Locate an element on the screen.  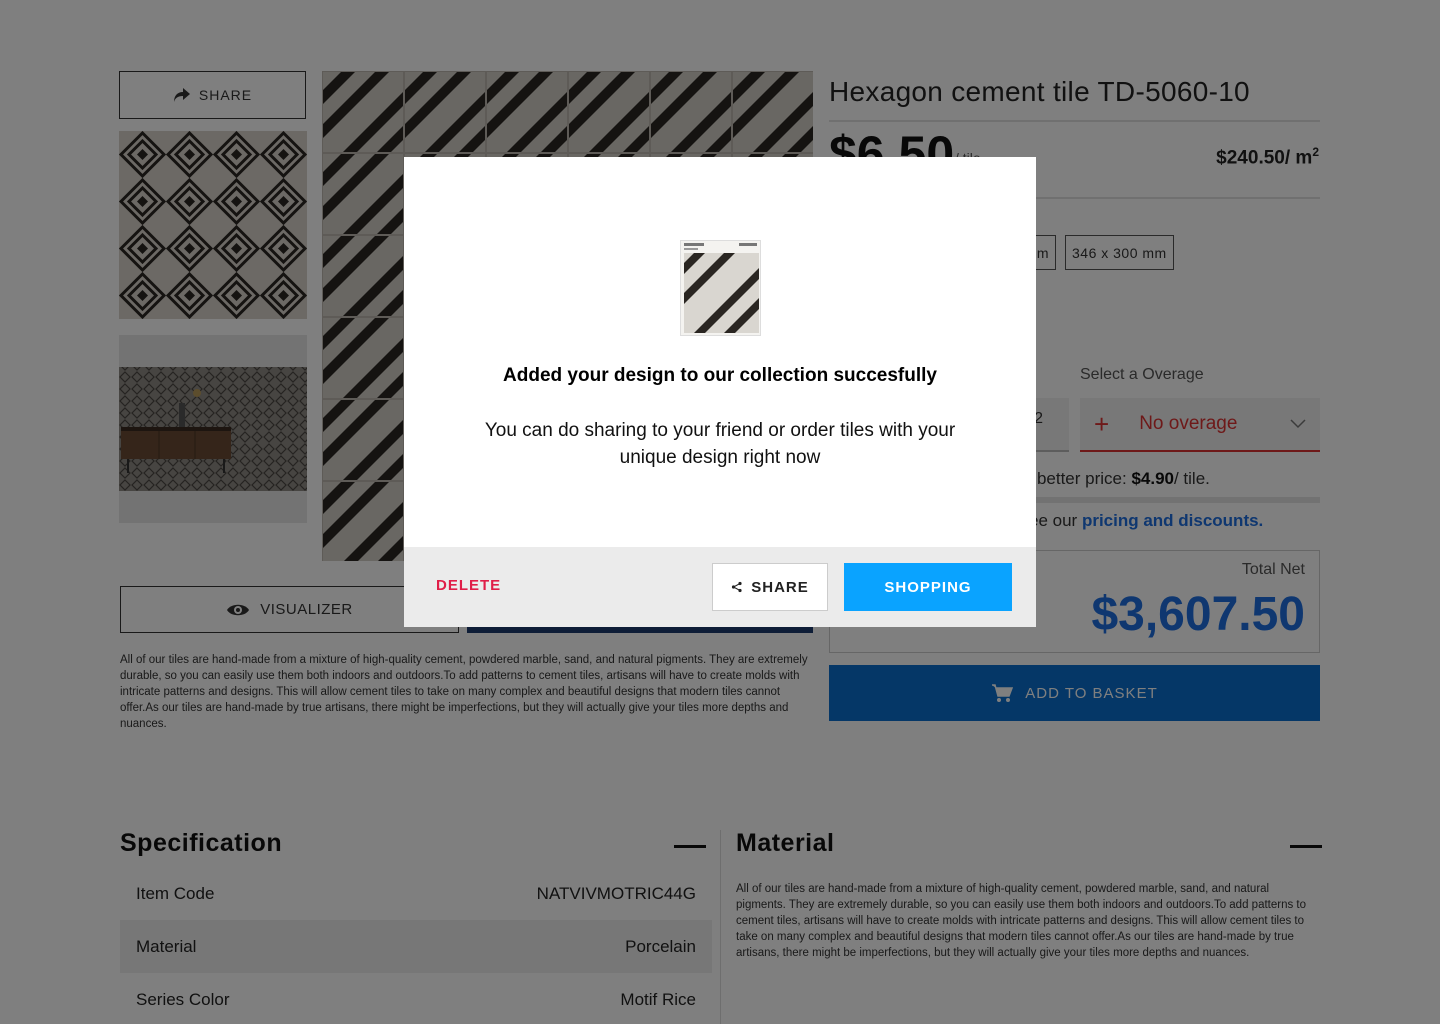
design-preview-image is located at coordinates (720, 288).